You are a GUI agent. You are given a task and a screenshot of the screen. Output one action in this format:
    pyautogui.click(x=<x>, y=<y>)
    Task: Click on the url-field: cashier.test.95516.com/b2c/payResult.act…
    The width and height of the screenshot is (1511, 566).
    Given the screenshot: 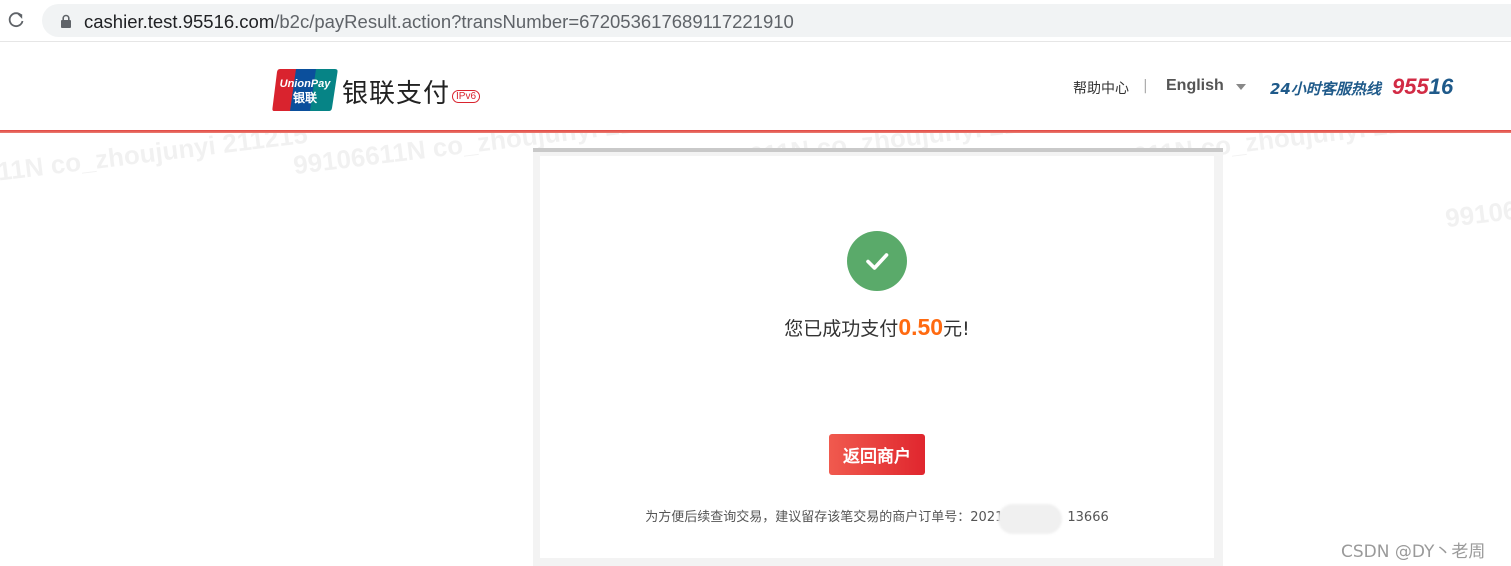 What is the action you would take?
    pyautogui.click(x=776, y=20)
    